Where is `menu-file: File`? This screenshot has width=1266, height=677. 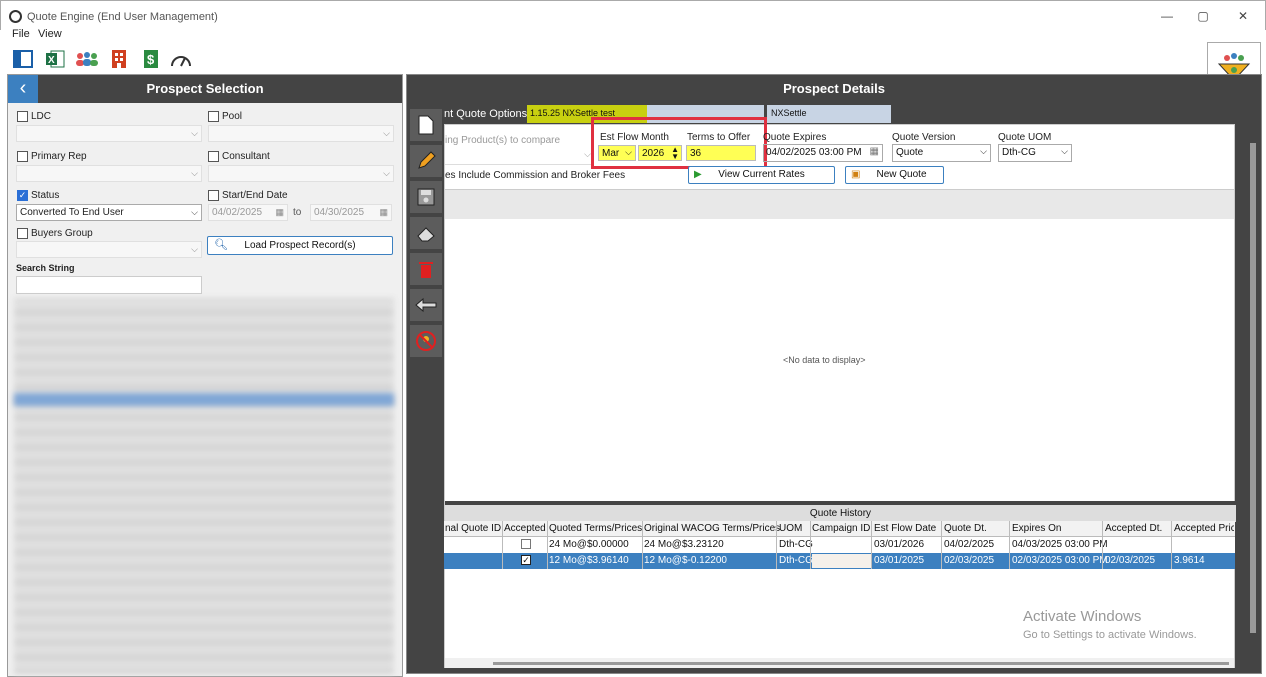
menu-file: File is located at coordinates (21, 34).